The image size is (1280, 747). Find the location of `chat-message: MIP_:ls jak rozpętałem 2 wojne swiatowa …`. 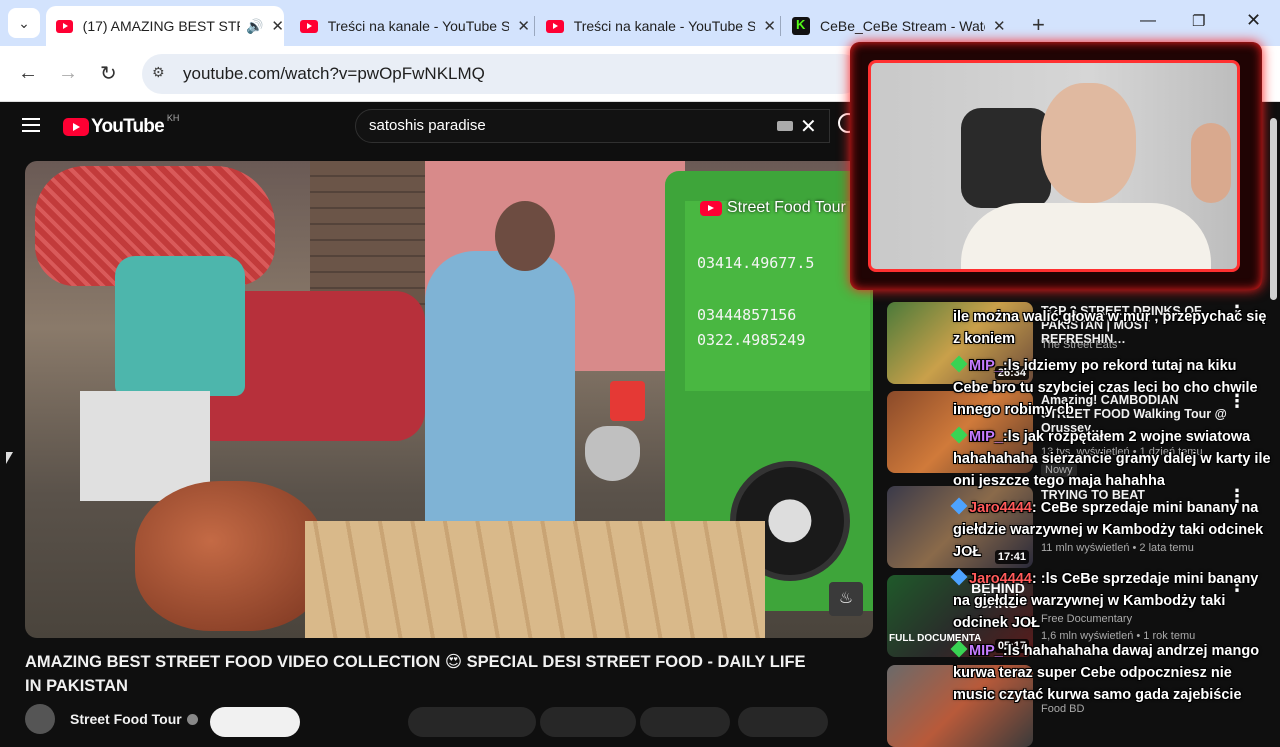

chat-message: MIP_:ls jak rozpętałem 2 wojne swiatowa … is located at coordinates (1111, 459).